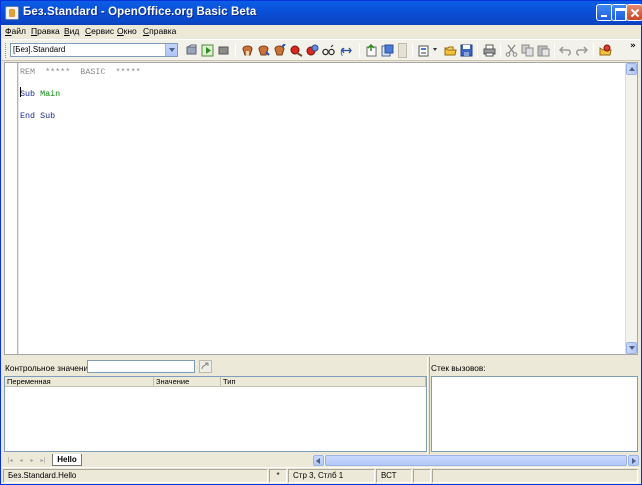 This screenshot has height=485, width=642. I want to click on column-variable: Переменная, so click(79, 382).